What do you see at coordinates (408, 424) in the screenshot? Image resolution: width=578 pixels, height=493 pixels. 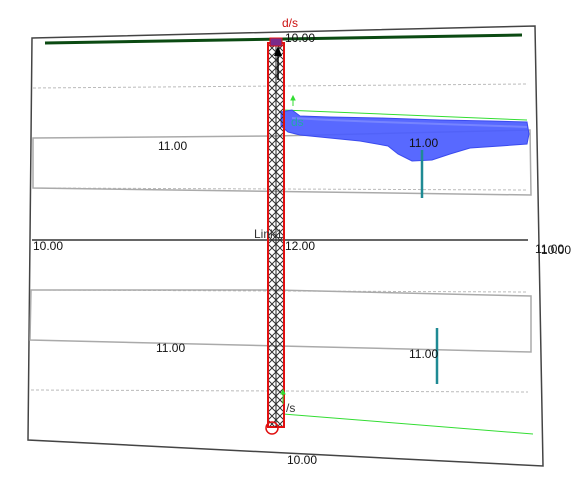 I see `lower-green-line` at bounding box center [408, 424].